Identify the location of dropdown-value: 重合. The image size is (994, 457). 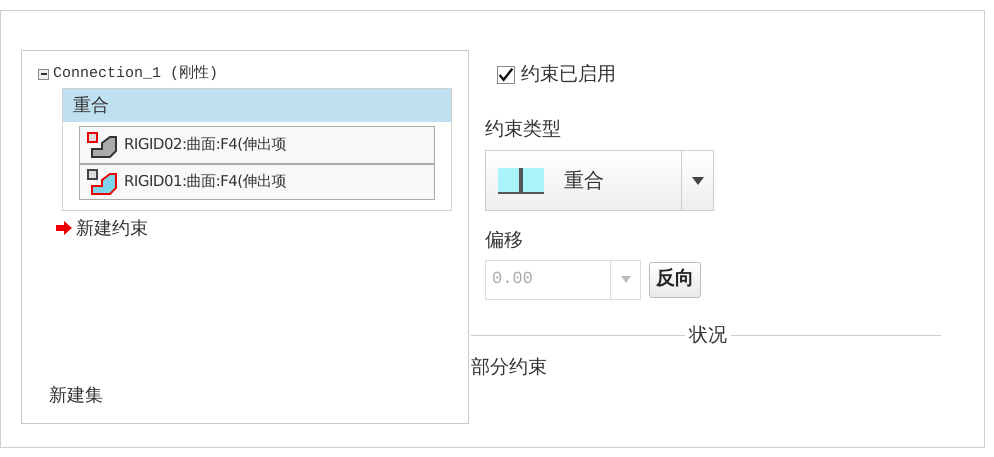
(584, 181).